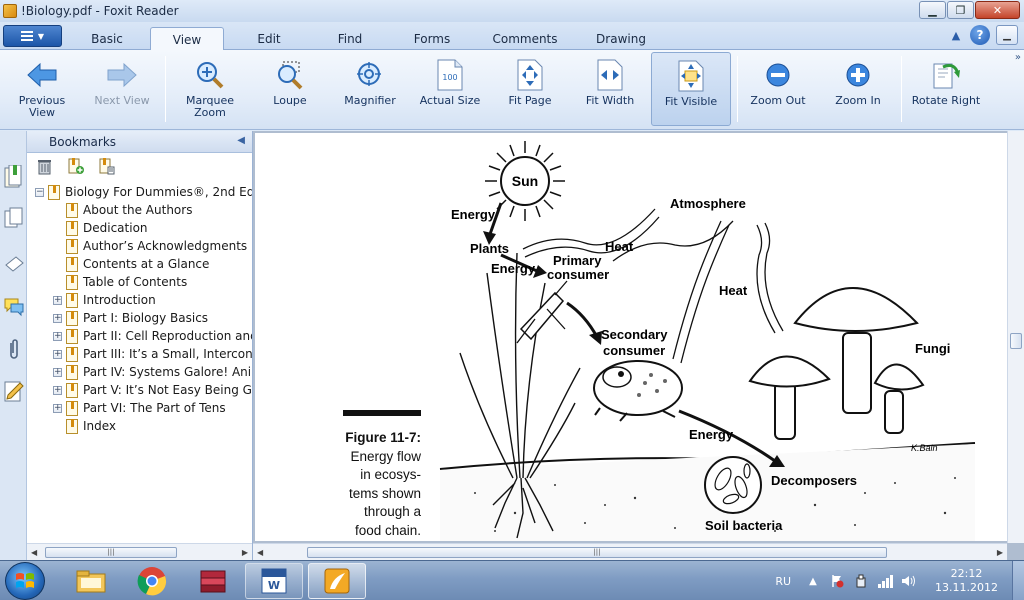  What do you see at coordinates (44, 166) in the screenshot?
I see `delete-bookmark-icon` at bounding box center [44, 166].